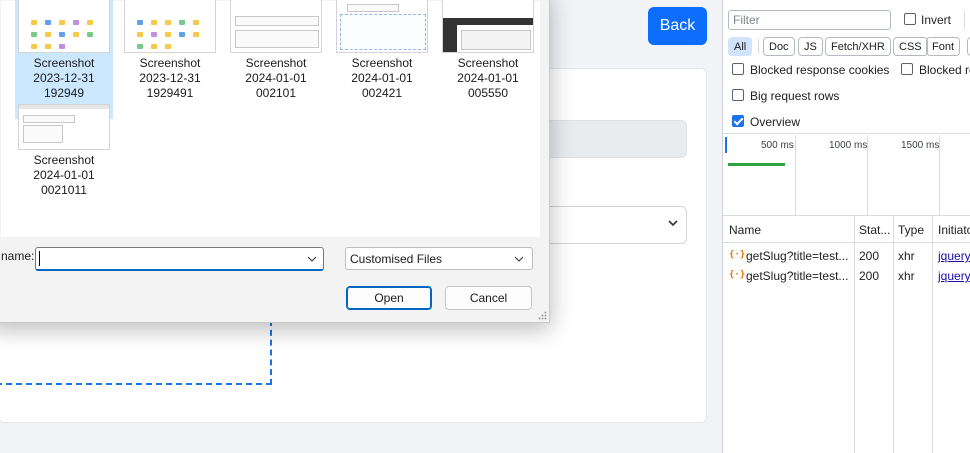  I want to click on blocked-cookies-label: Blocked response cookies, so click(820, 70).